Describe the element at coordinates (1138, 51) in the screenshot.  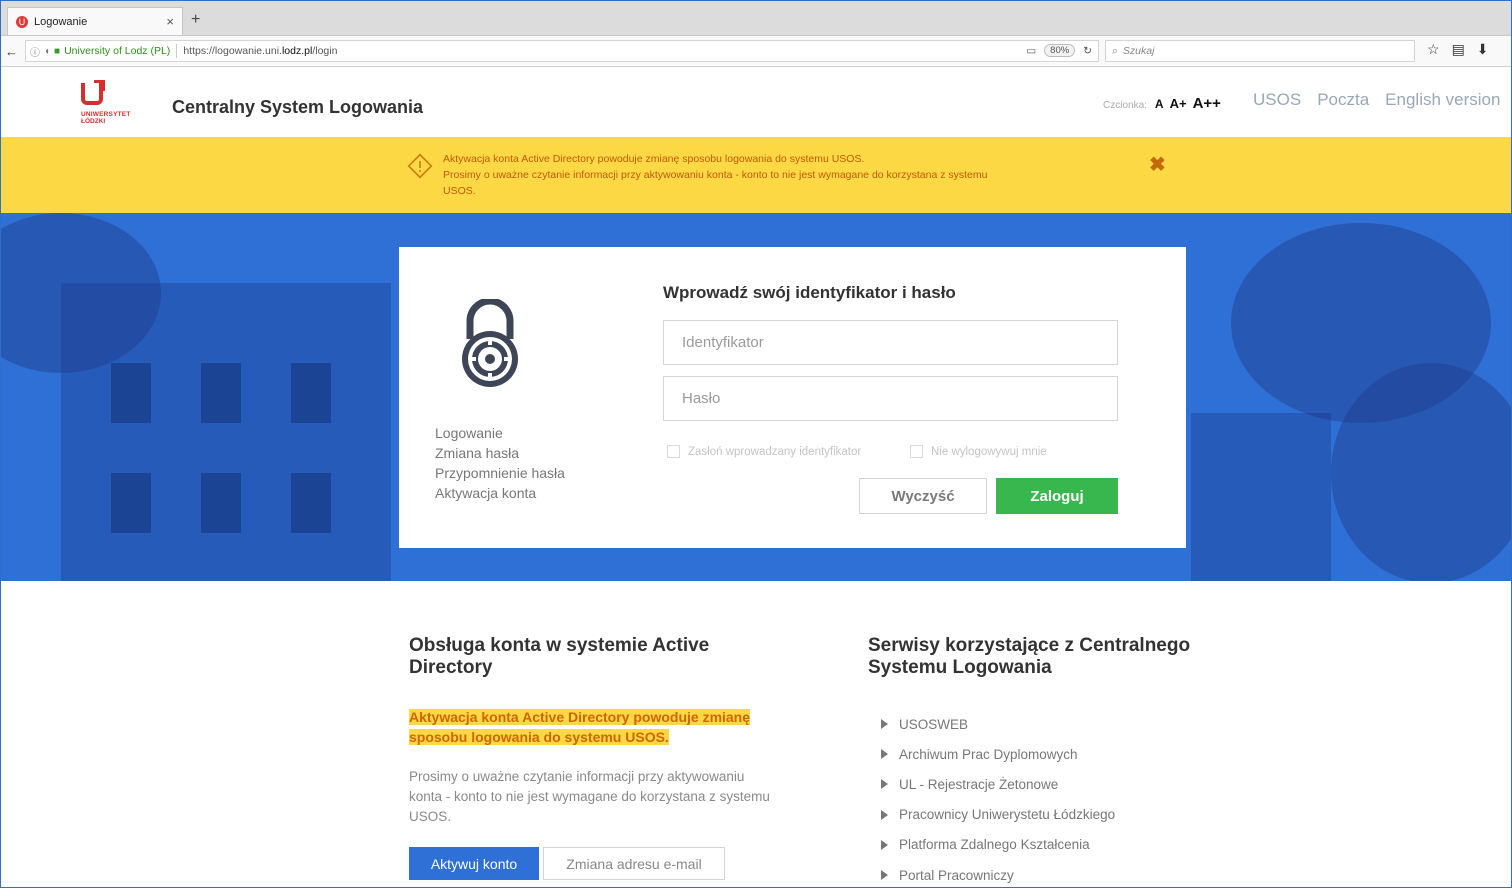
I see `search-placeholder: Szukaj` at that location.